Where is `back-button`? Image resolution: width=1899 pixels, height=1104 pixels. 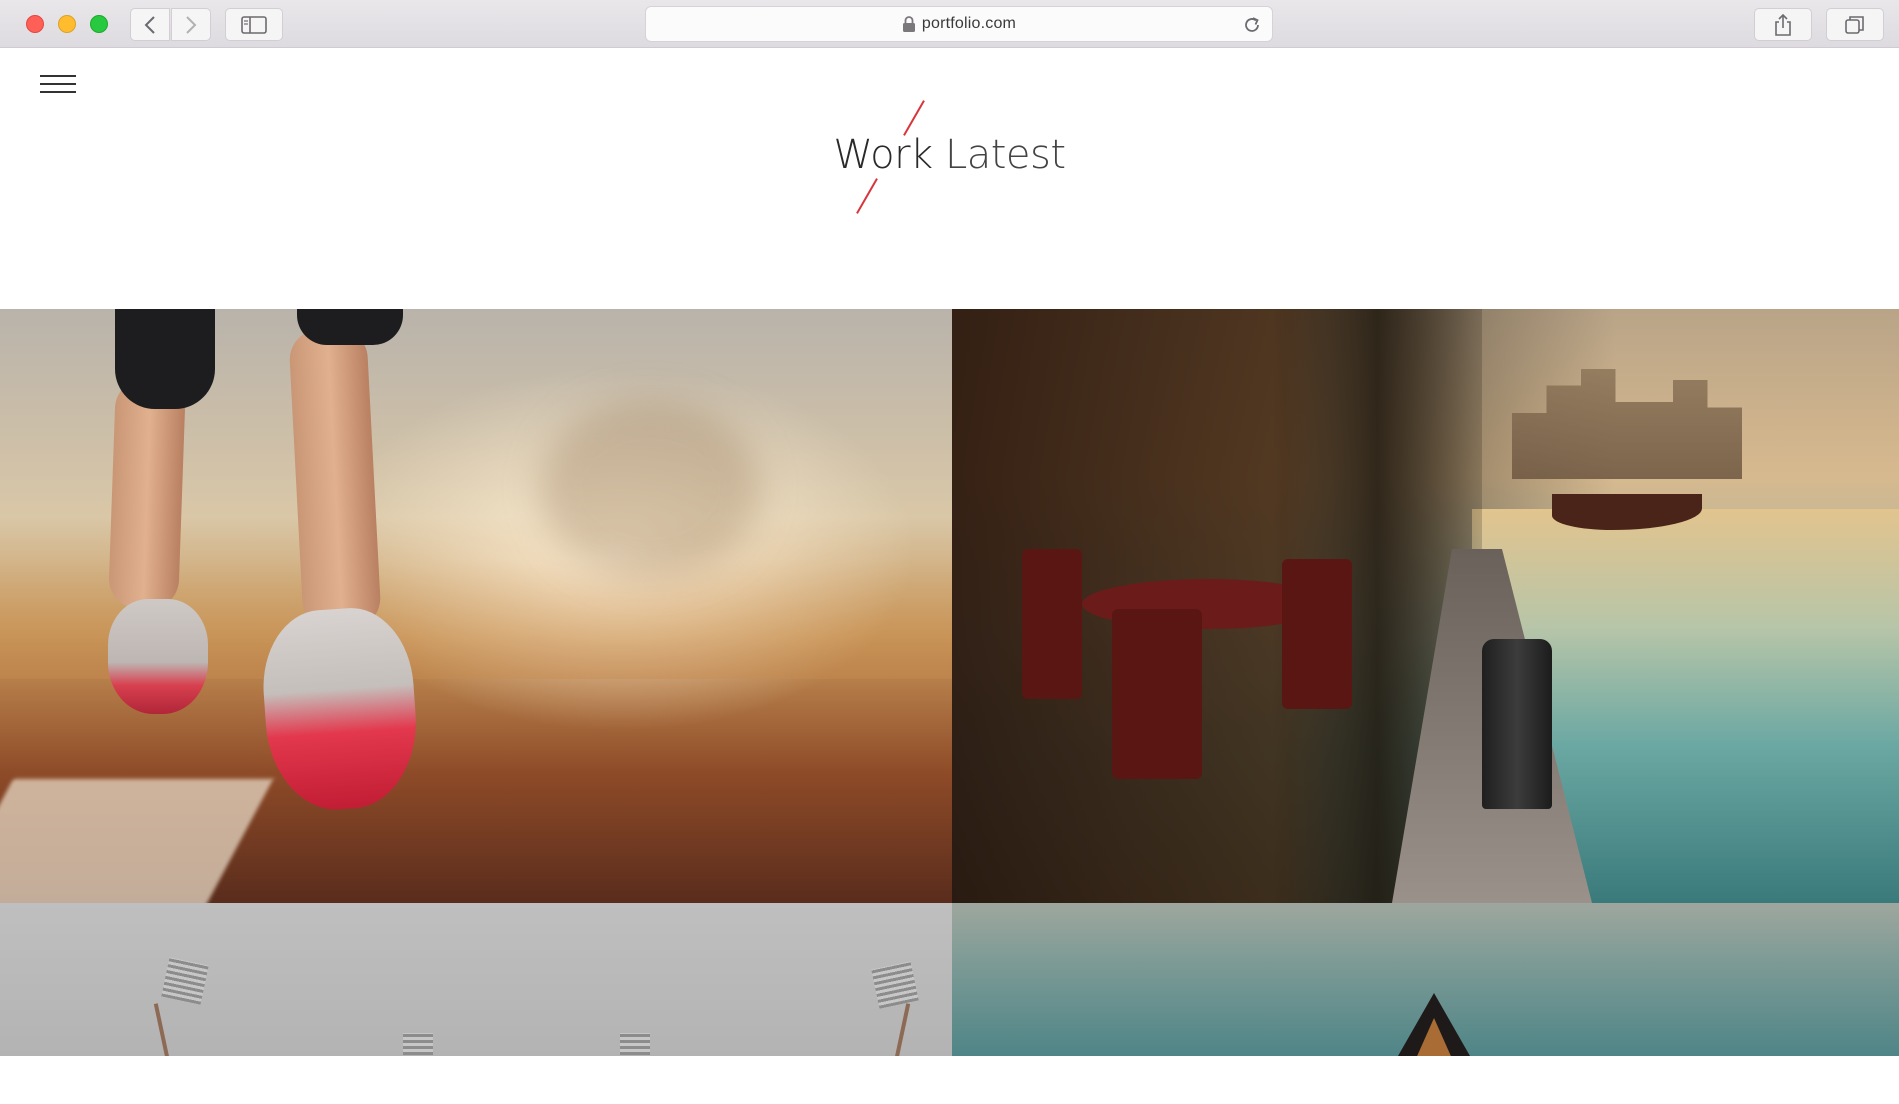
back-button is located at coordinates (150, 24).